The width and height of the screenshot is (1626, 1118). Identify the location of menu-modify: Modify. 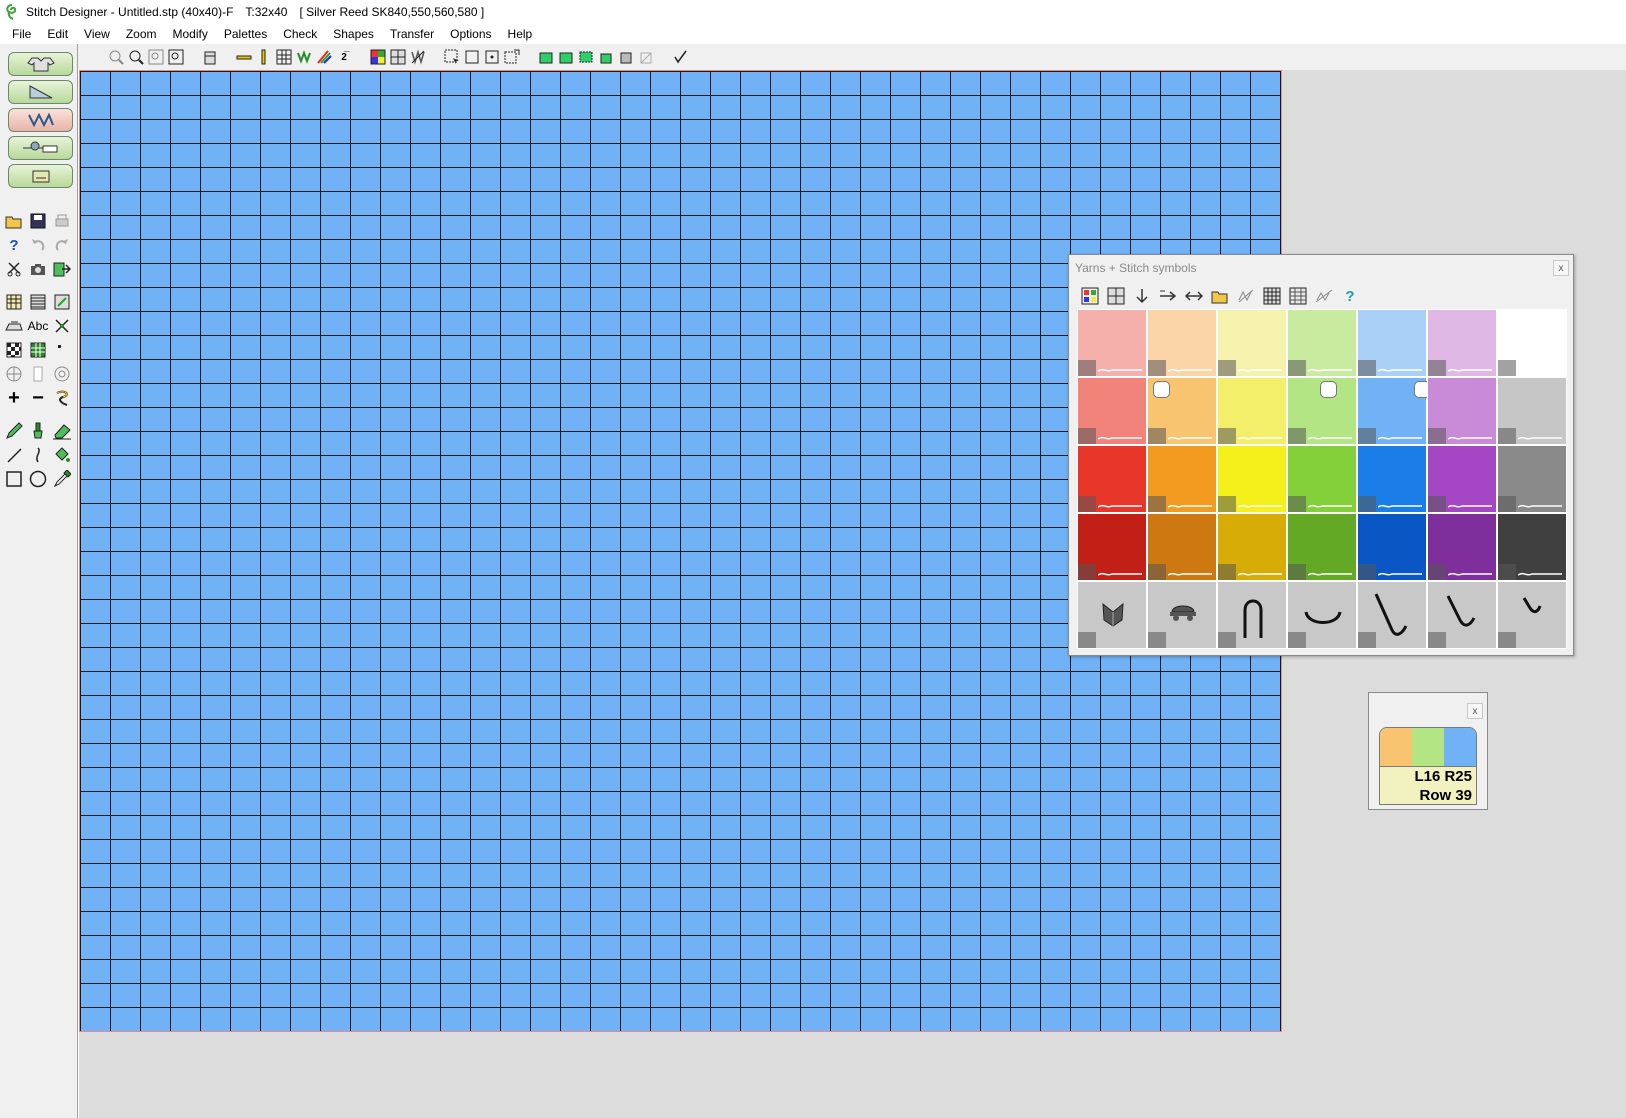
(190, 34).